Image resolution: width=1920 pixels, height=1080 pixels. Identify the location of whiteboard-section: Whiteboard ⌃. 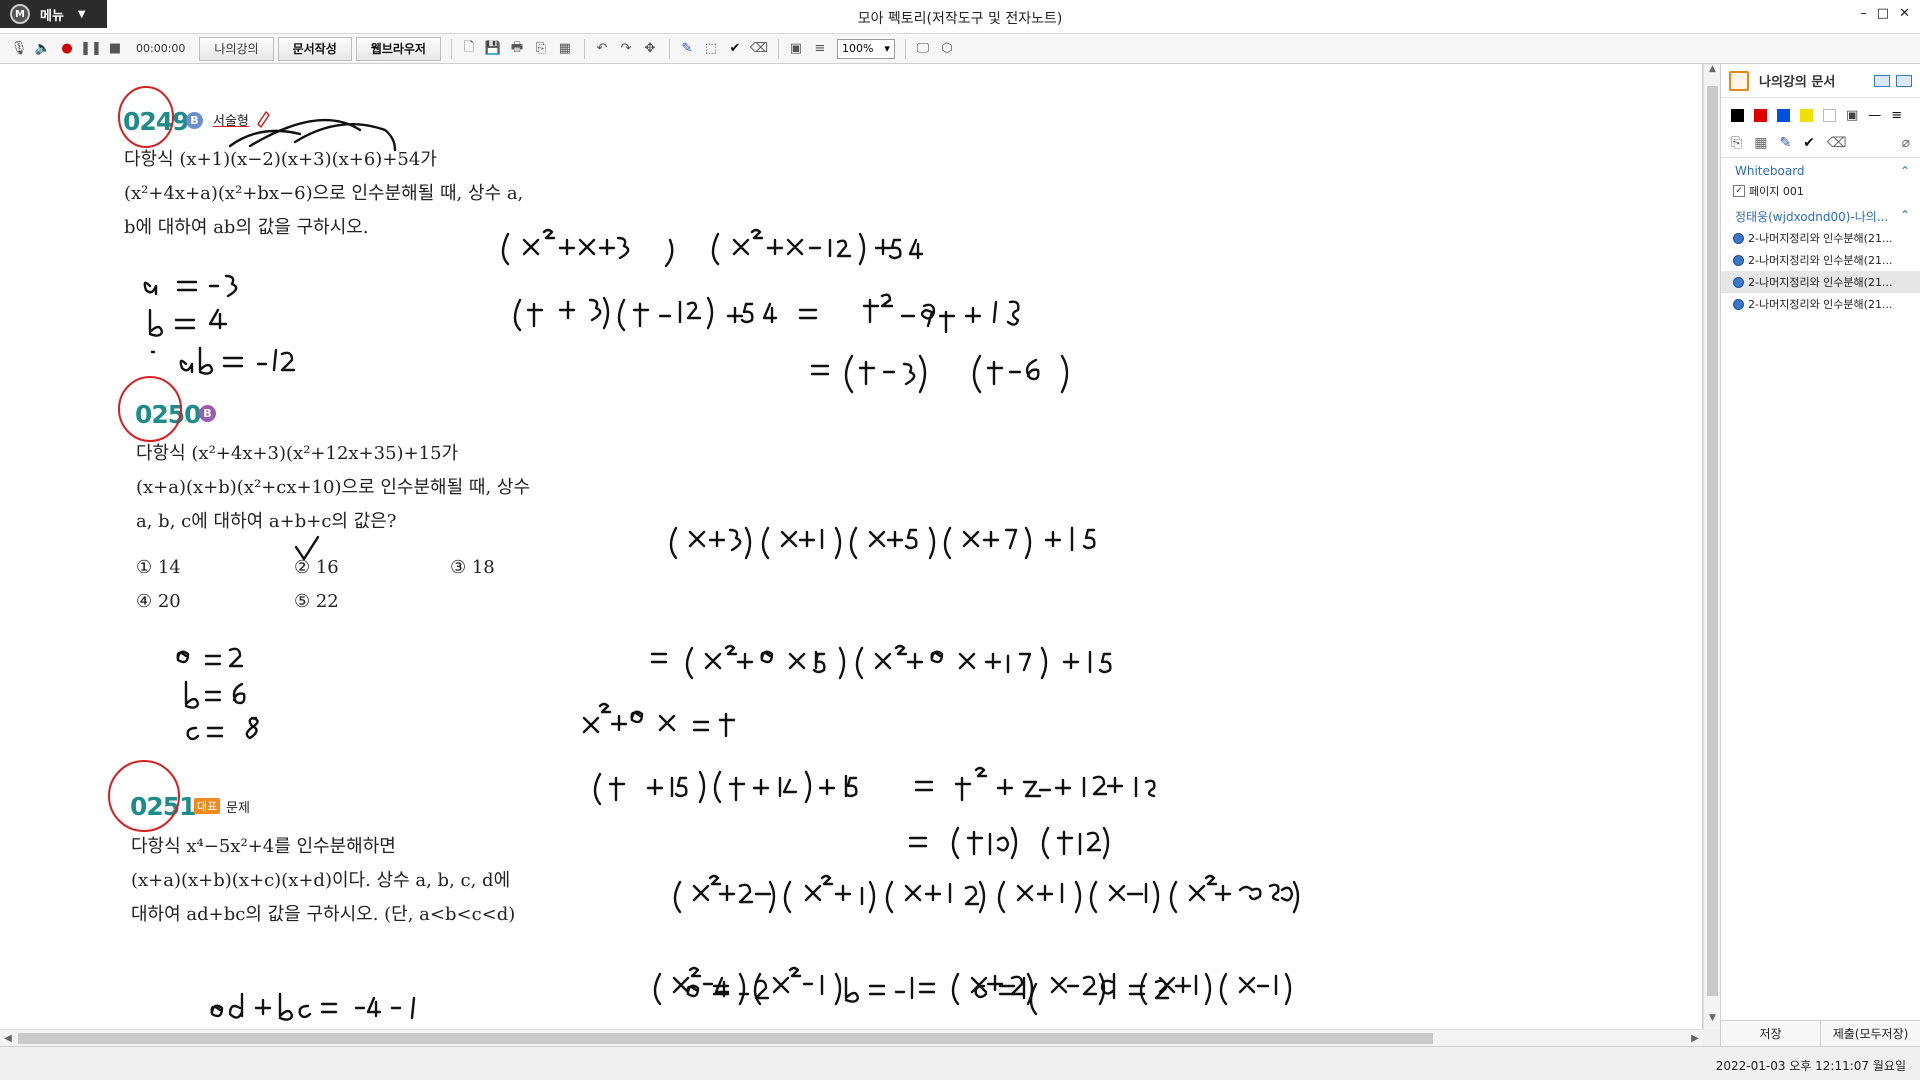
(1820, 169).